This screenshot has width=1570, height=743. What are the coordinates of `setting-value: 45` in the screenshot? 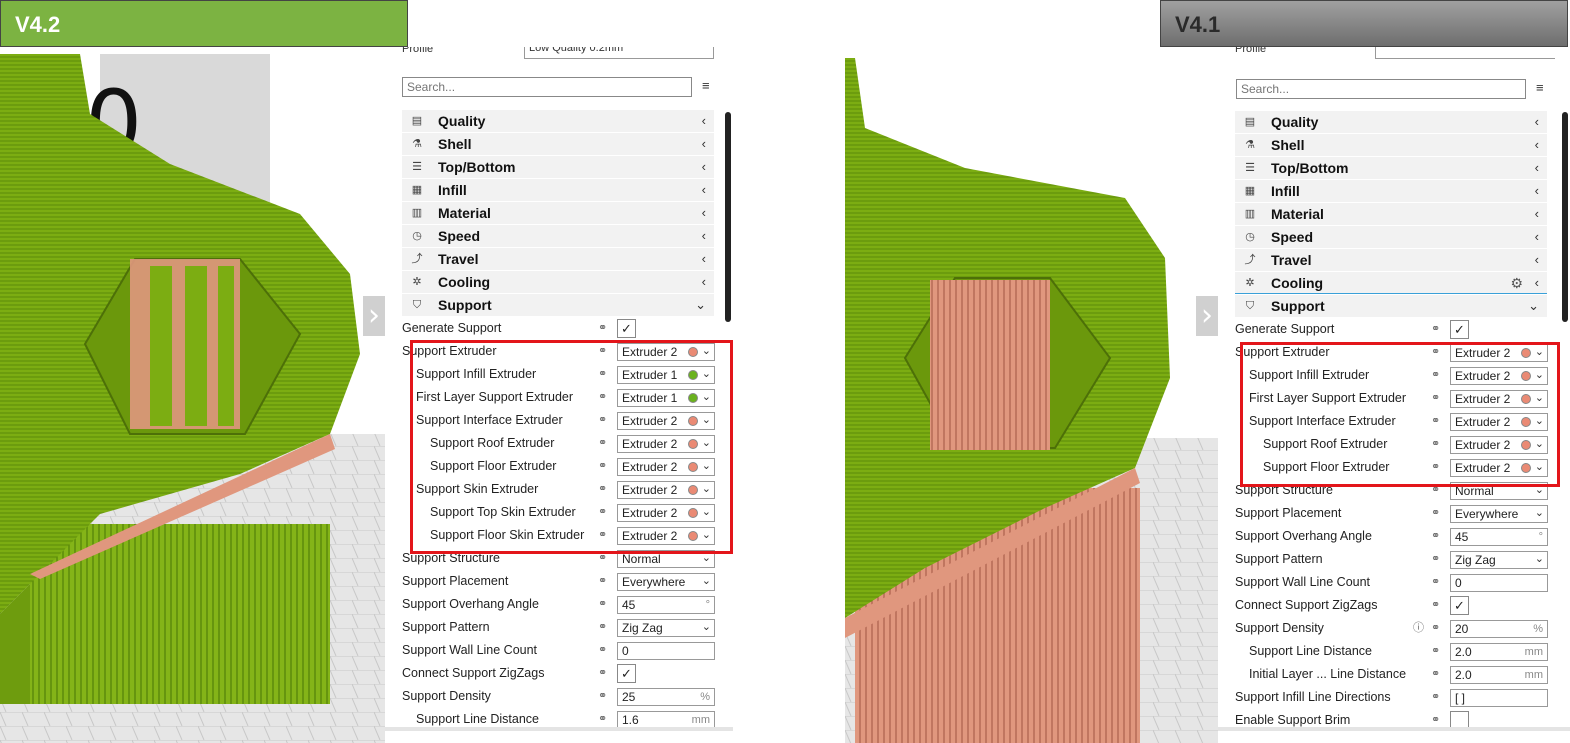 It's located at (1462, 537).